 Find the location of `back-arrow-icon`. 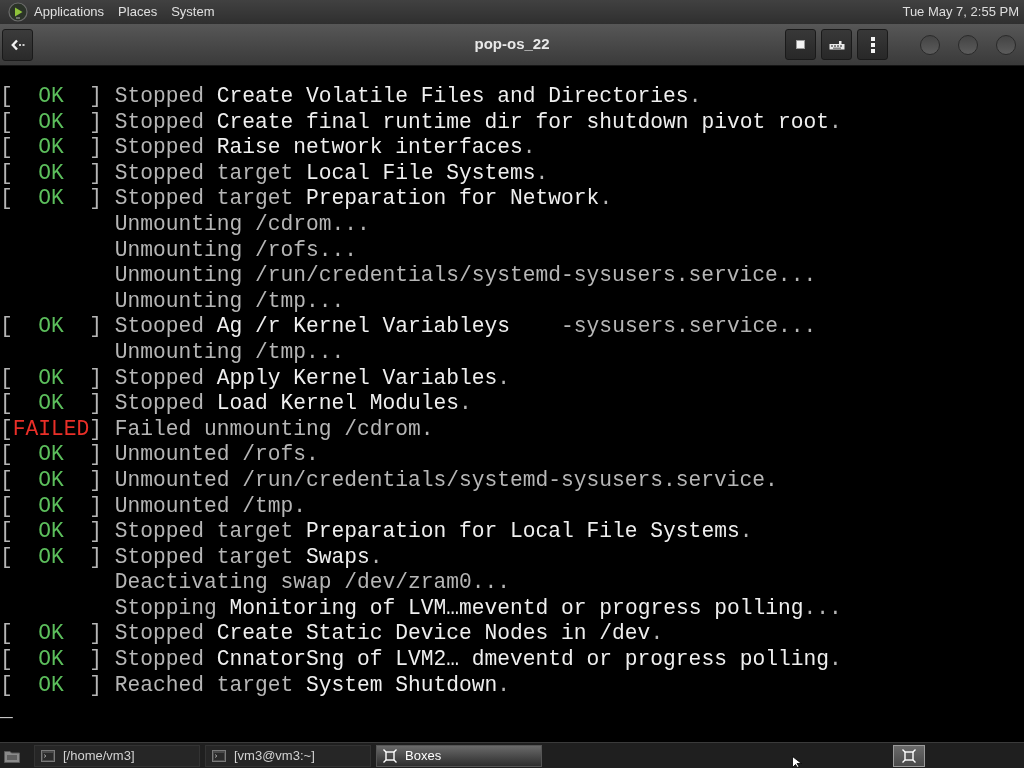

back-arrow-icon is located at coordinates (17, 44).